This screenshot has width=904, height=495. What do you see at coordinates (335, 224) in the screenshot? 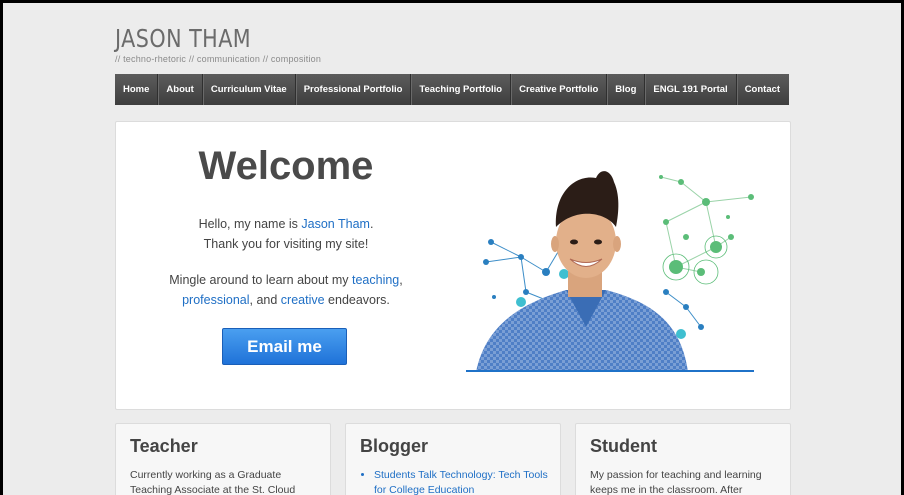
I see `name-link: Jason Tham` at bounding box center [335, 224].